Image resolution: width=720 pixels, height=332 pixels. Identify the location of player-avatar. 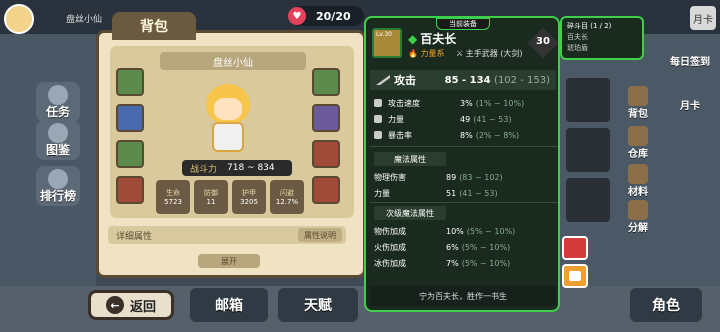
(19, 19).